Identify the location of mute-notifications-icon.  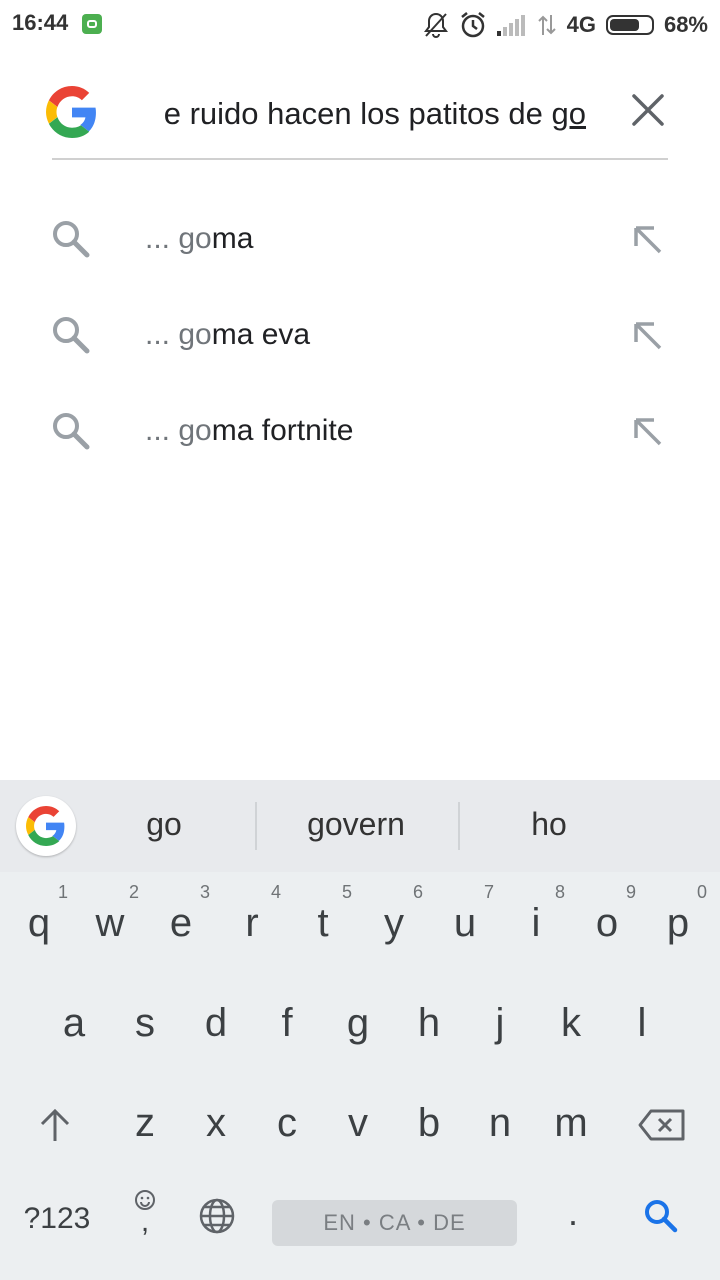
(436, 25).